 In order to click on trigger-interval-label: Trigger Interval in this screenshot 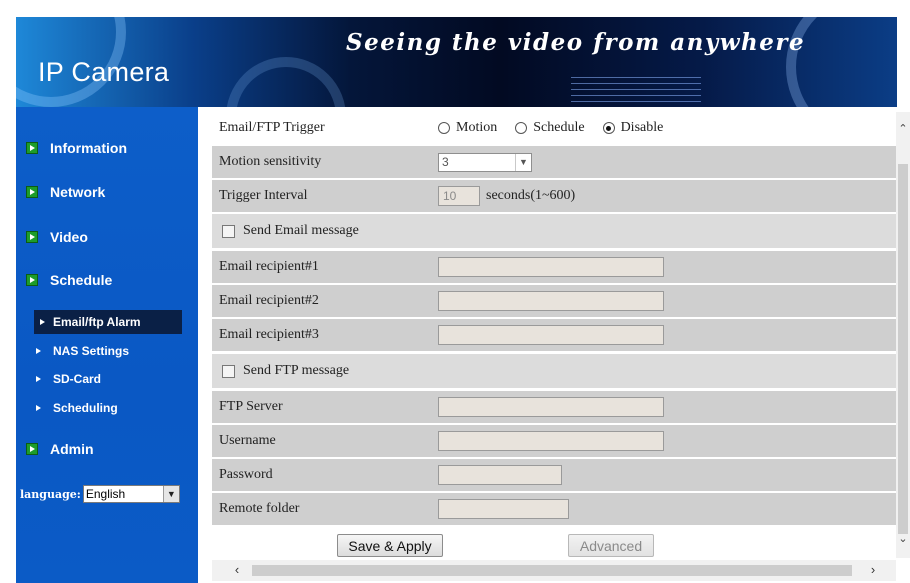, I will do `click(263, 195)`.